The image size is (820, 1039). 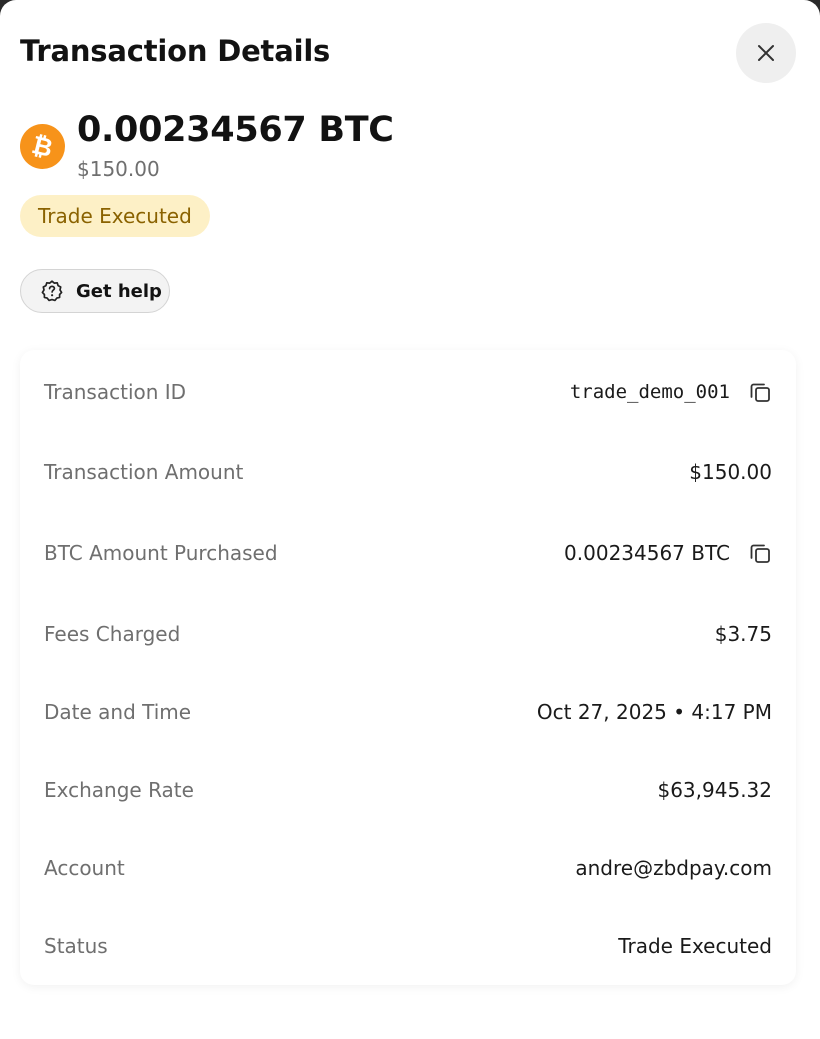 What do you see at coordinates (408, 392) in the screenshot?
I see `detail-row-transaction-id: Transaction ID trade_demo_001` at bounding box center [408, 392].